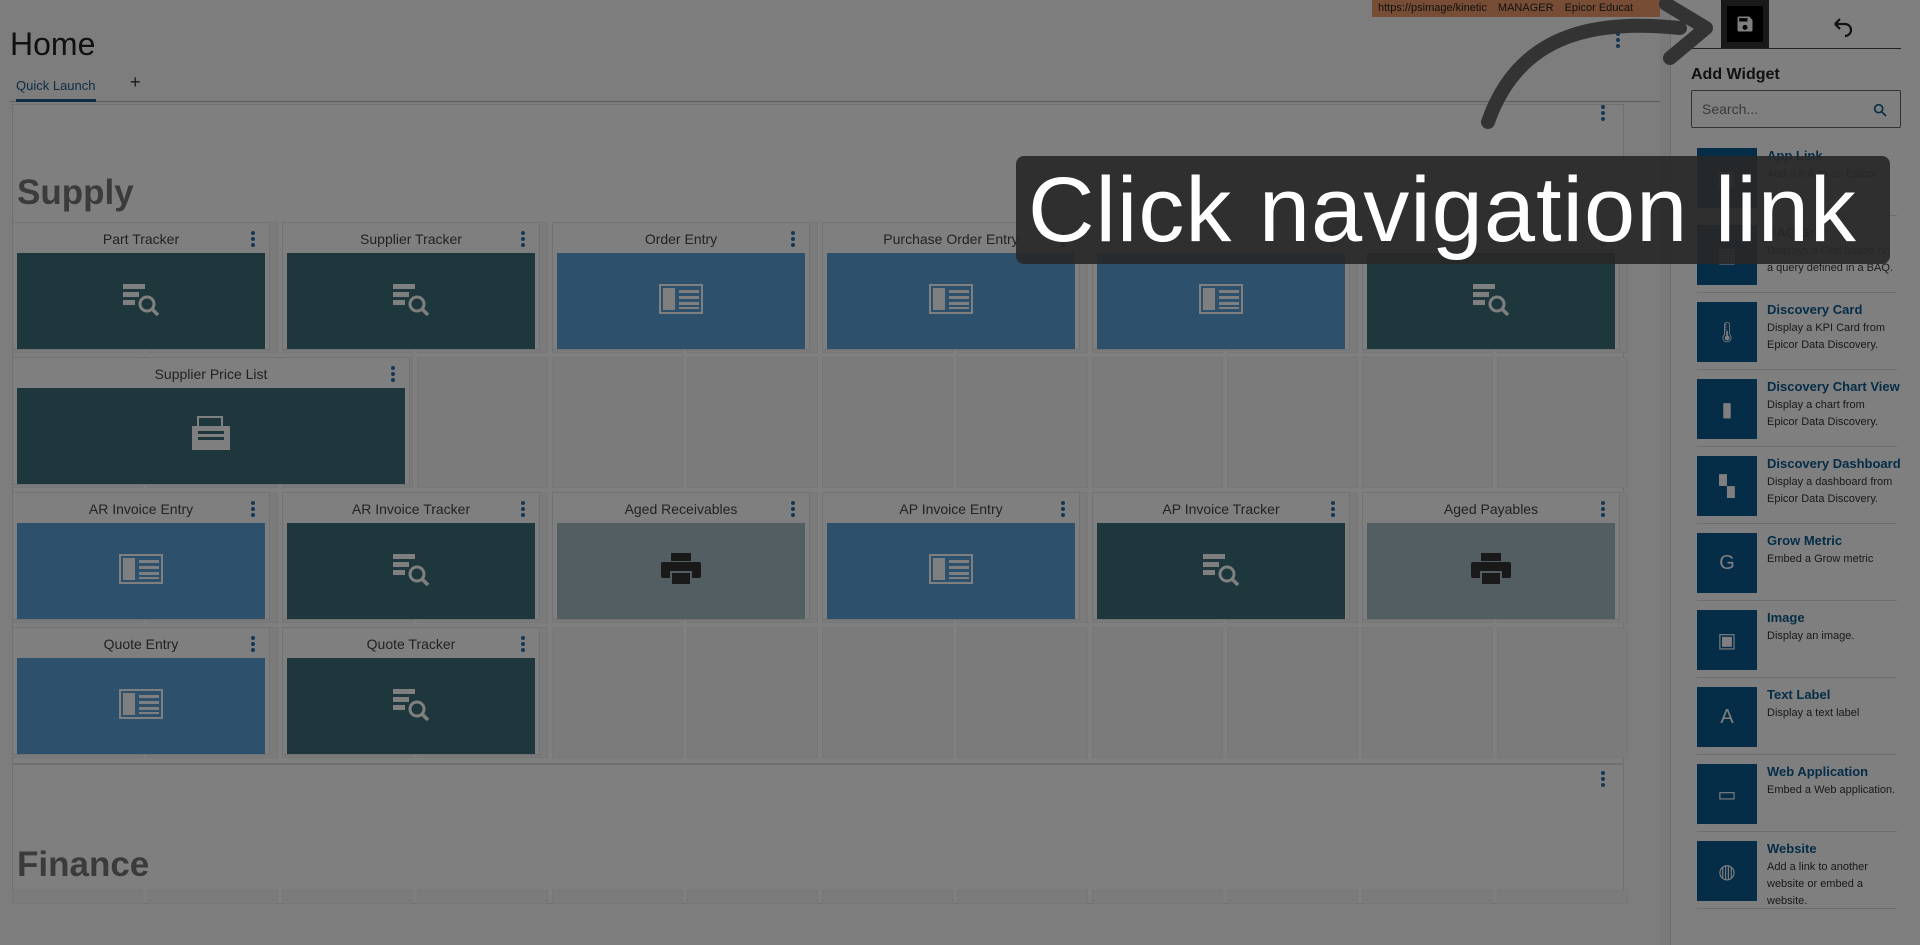 The width and height of the screenshot is (1920, 945). What do you see at coordinates (1491, 509) in the screenshot?
I see `tile-title: Aged Payables` at bounding box center [1491, 509].